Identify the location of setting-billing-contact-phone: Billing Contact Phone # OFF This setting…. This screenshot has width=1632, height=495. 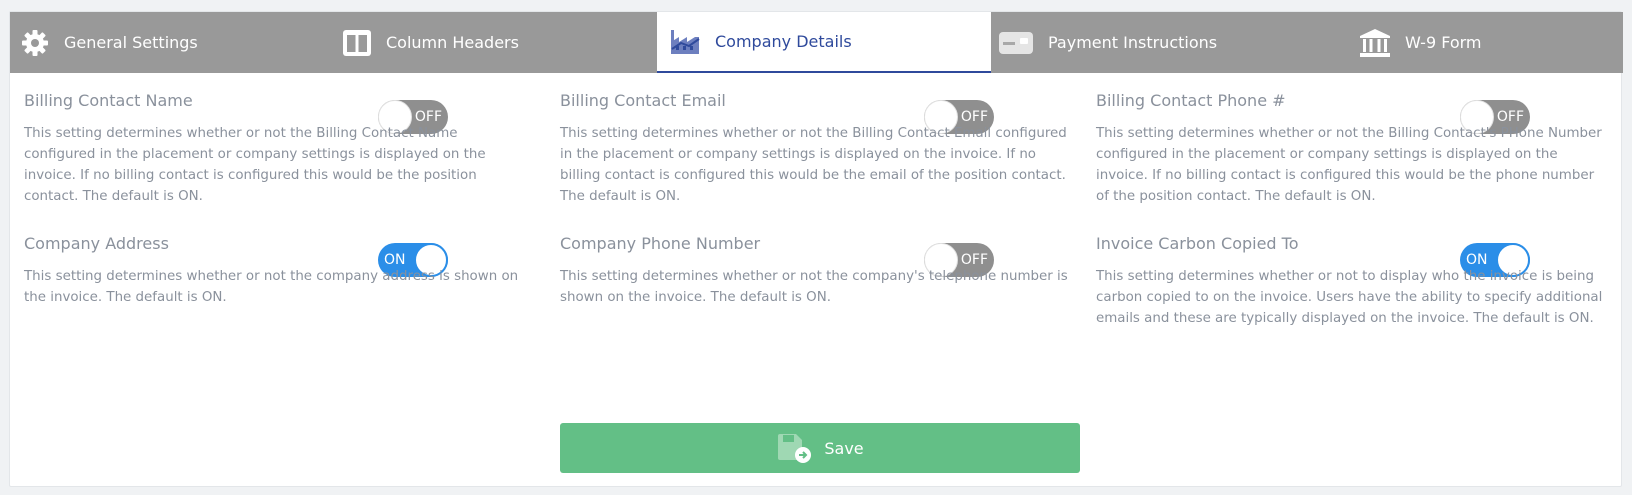
(1356, 156).